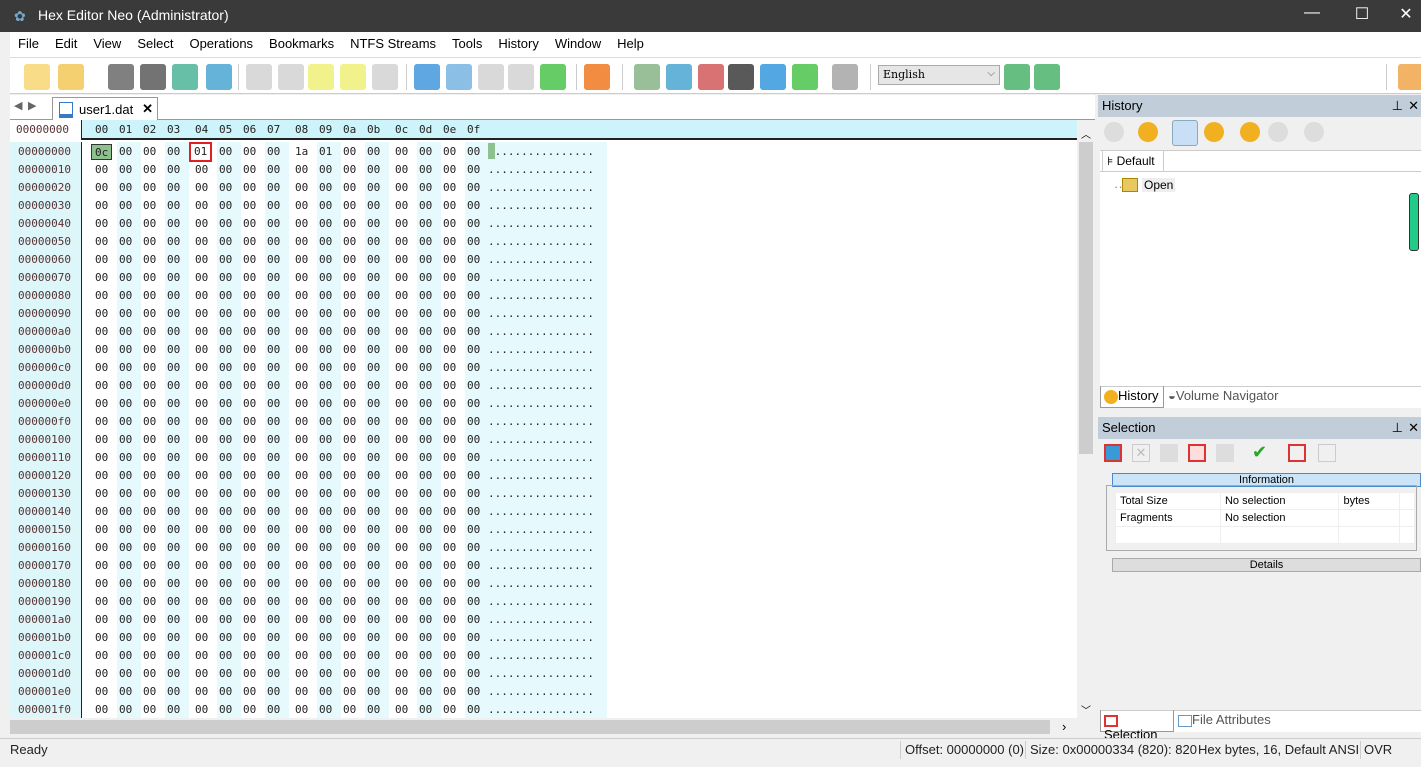  I want to click on menu-file: File, so click(28, 41).